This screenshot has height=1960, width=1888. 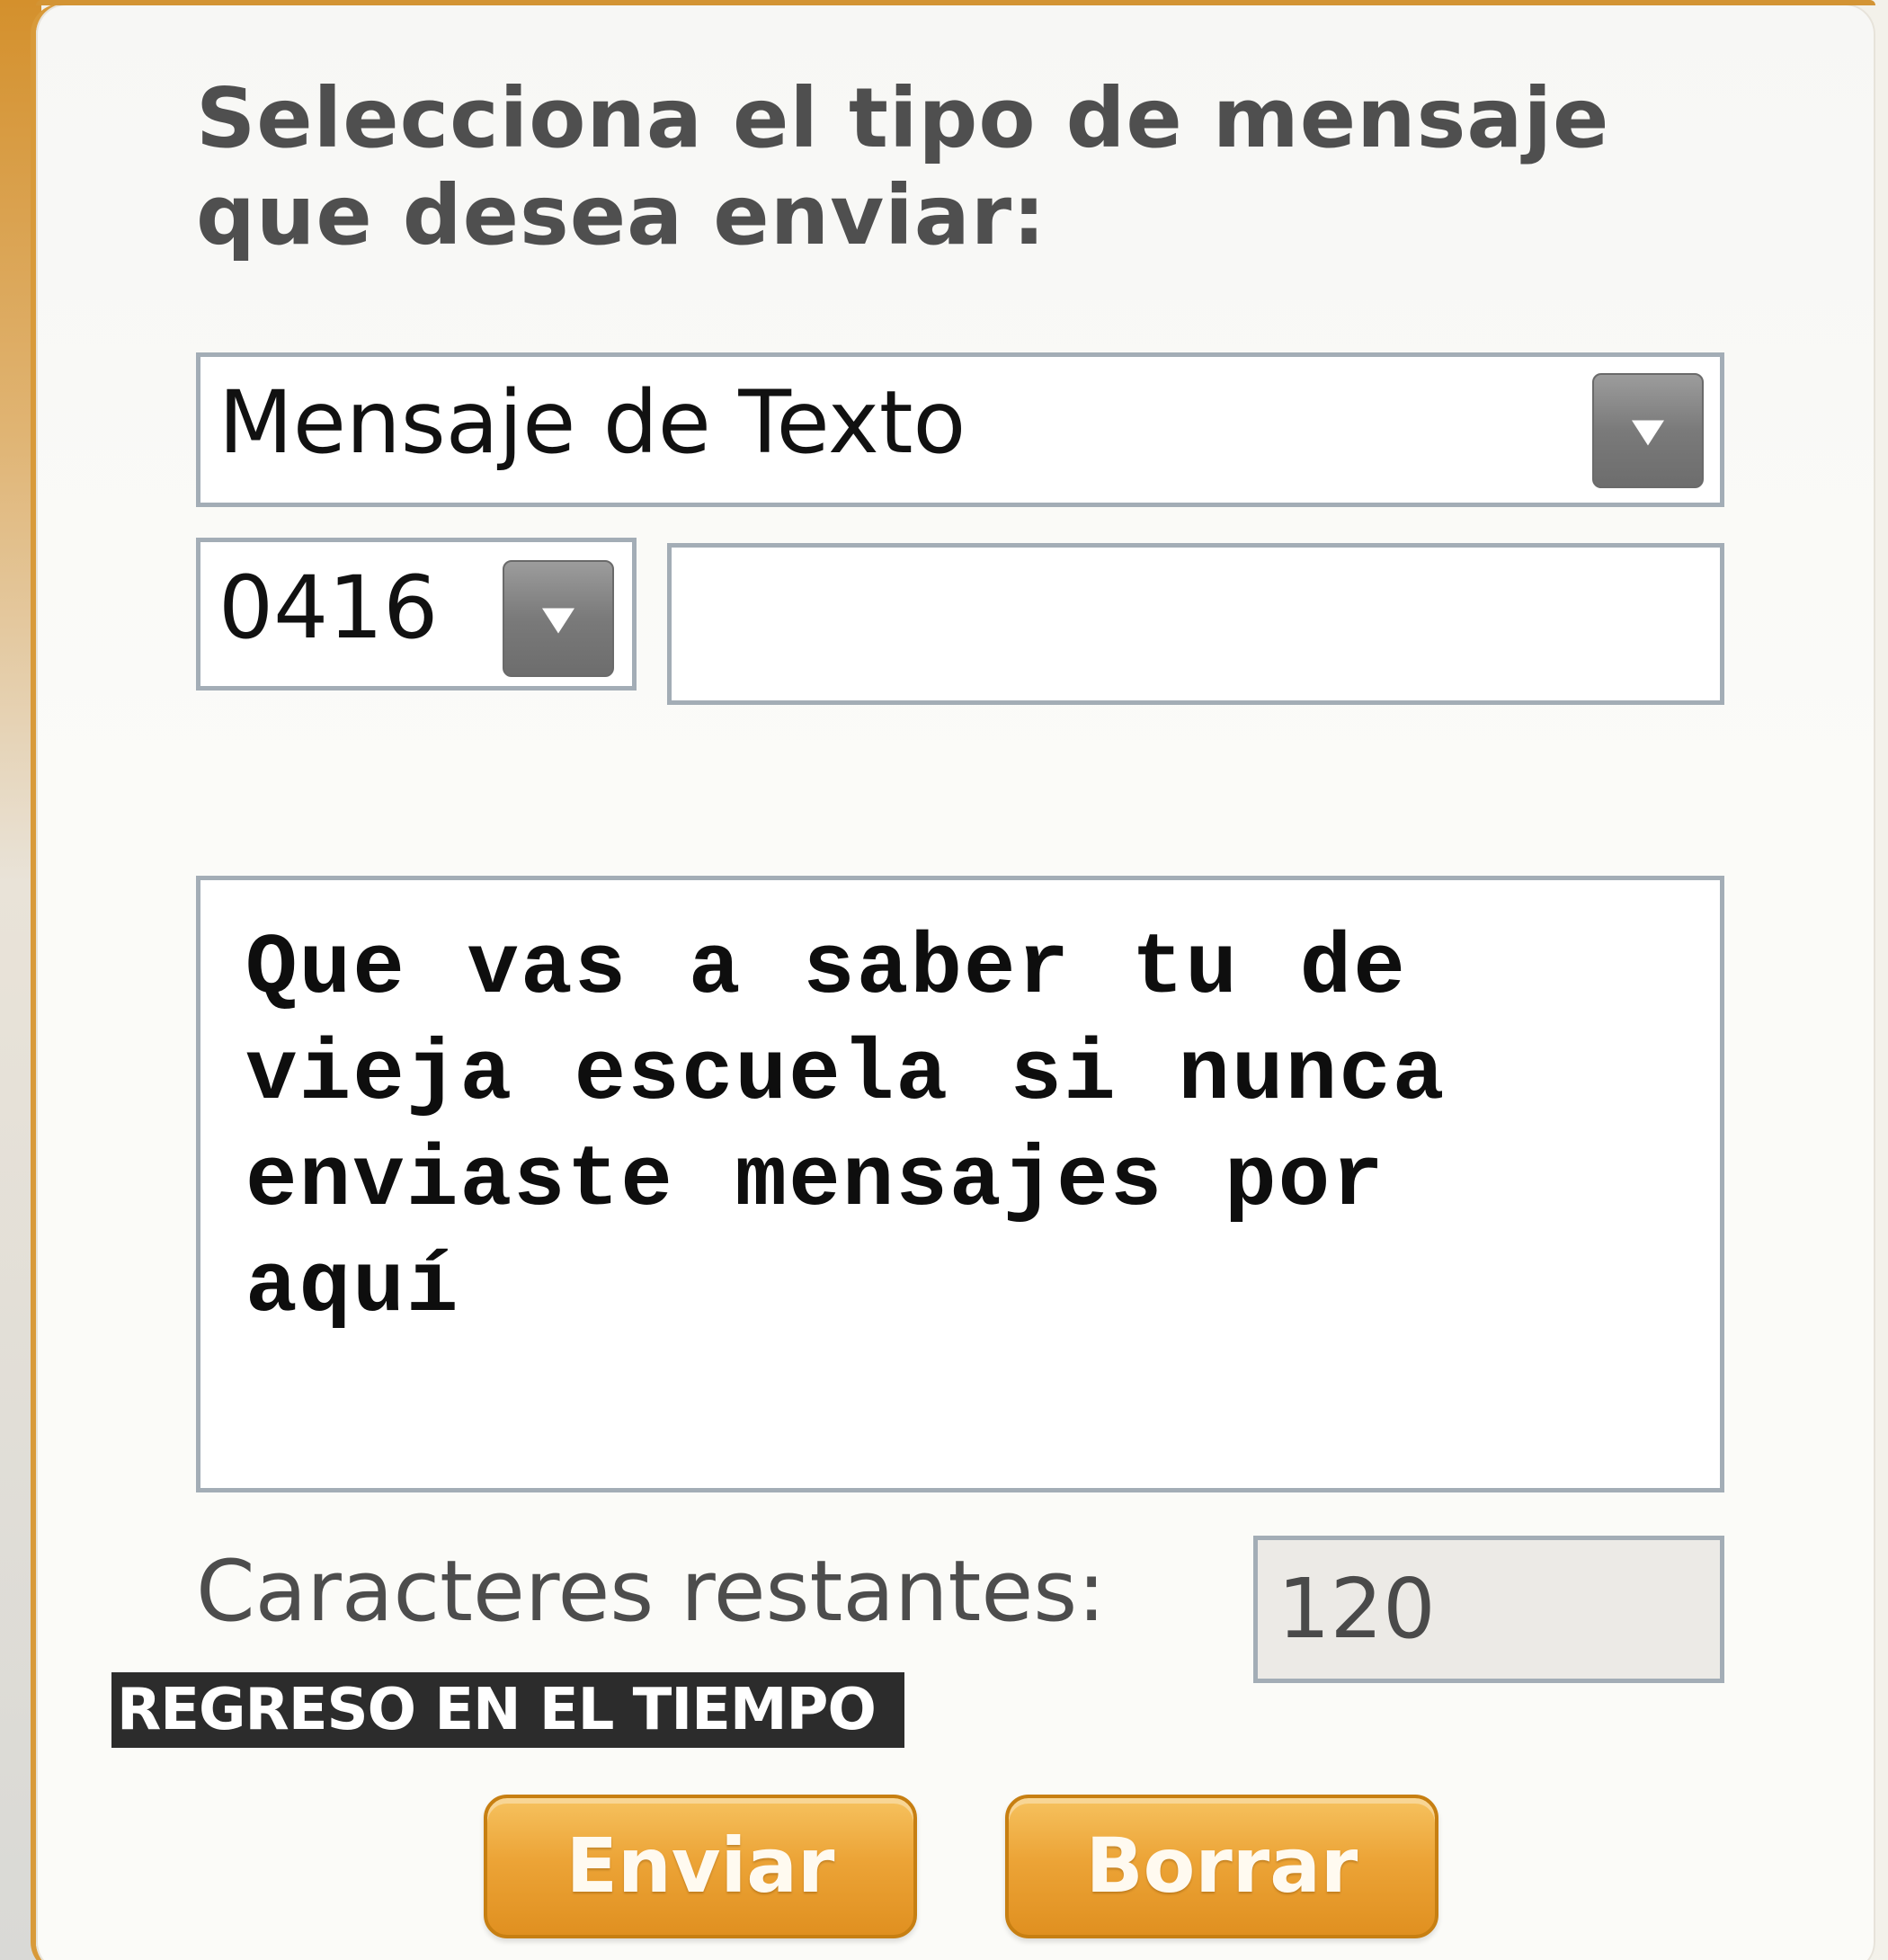 I want to click on panel-top-border, so click(x=956, y=3).